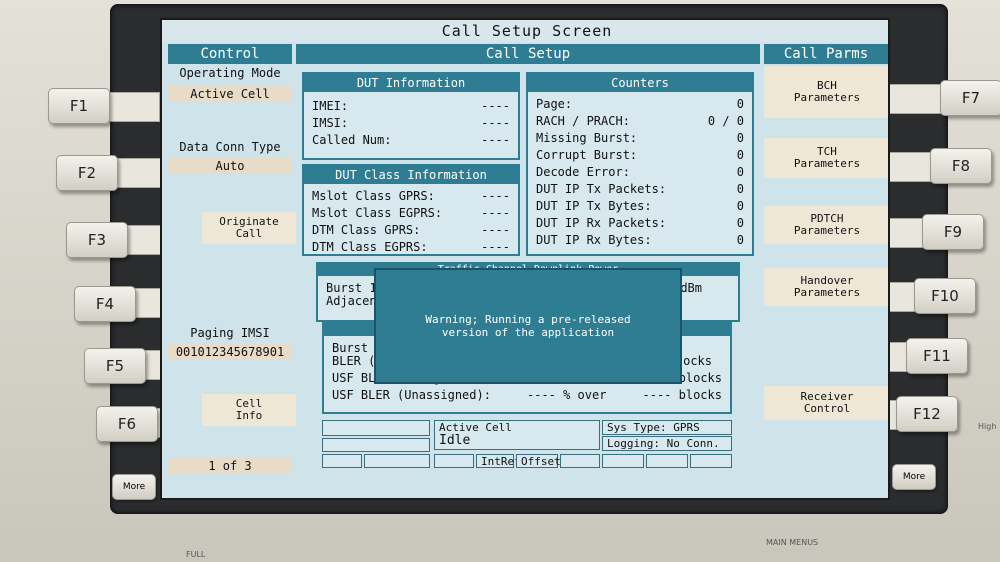 This screenshot has width=1000, height=562. I want to click on warning-line-1: Warning; Running a pre-released, so click(528, 319).